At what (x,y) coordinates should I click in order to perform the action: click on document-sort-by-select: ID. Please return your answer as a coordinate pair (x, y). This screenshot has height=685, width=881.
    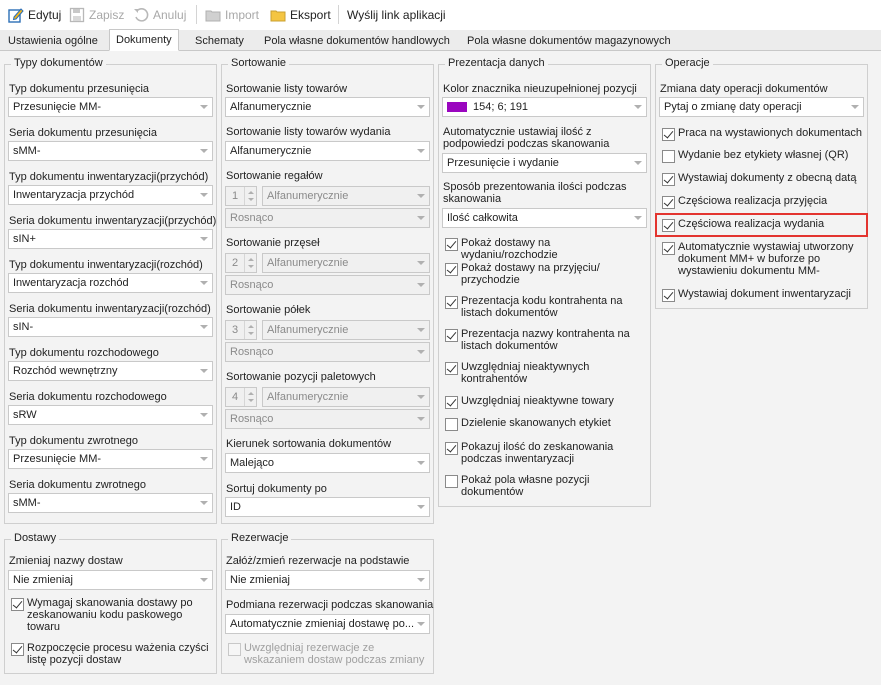
    Looking at the image, I should click on (327, 507).